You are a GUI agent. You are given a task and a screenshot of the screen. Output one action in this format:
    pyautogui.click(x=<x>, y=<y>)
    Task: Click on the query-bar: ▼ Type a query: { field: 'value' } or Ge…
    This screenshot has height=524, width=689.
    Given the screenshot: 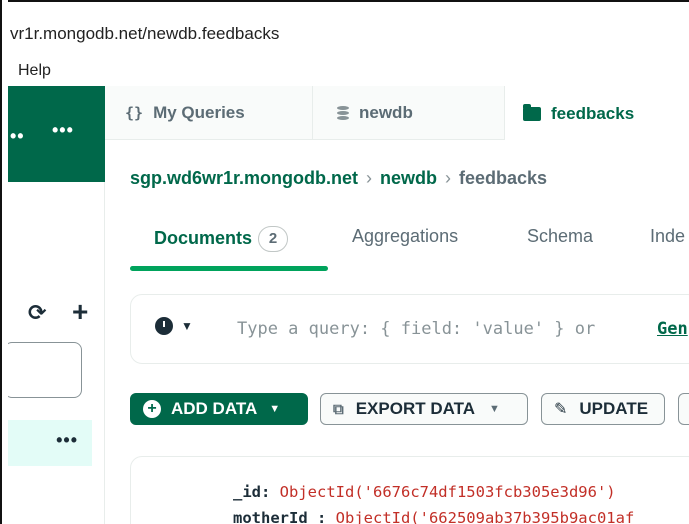 What is the action you would take?
    pyautogui.click(x=409, y=329)
    